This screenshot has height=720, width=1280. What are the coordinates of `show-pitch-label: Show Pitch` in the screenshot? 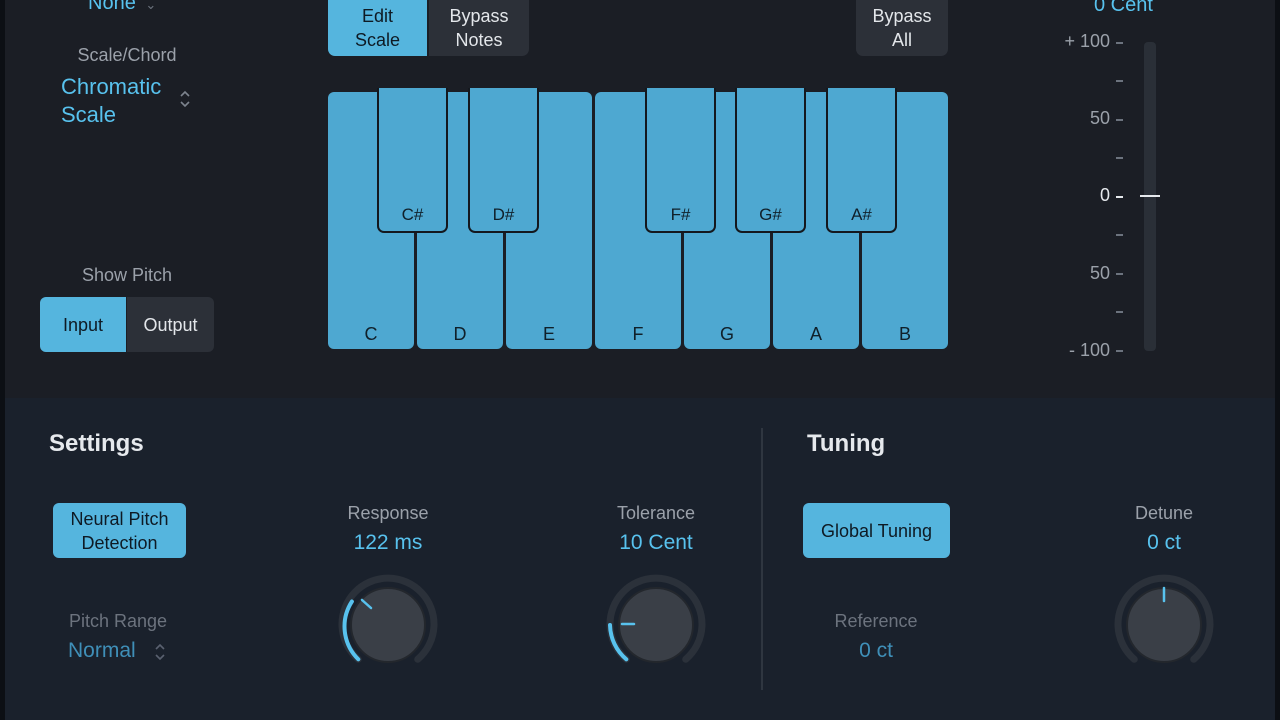 It's located at (127, 275).